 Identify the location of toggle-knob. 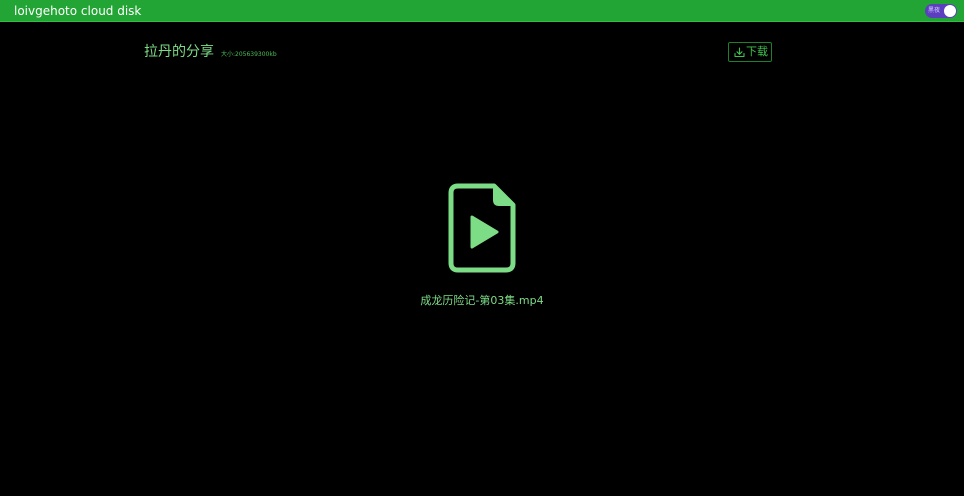
(950, 11).